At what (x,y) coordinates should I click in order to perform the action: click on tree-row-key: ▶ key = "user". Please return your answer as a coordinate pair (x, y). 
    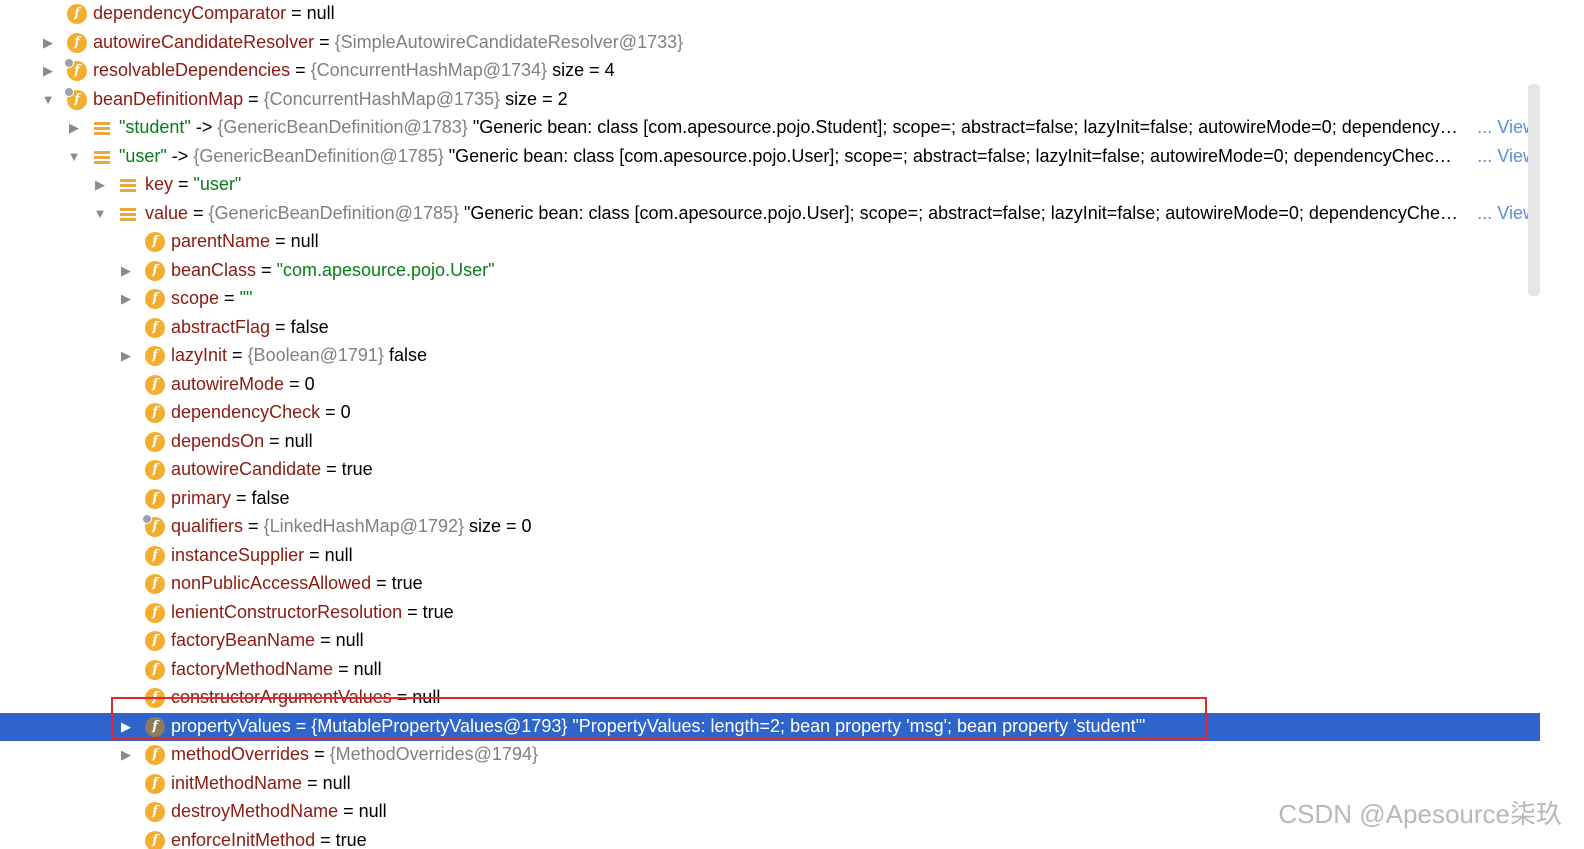
    Looking at the image, I should click on (770, 185).